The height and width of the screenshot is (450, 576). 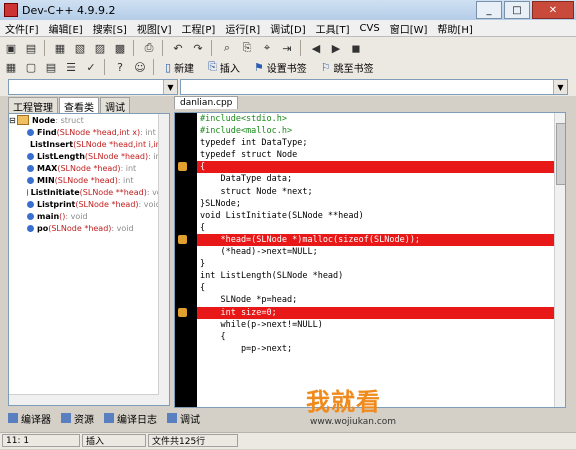 What do you see at coordinates (120, 67) in the screenshot?
I see `help-icon: ?` at bounding box center [120, 67].